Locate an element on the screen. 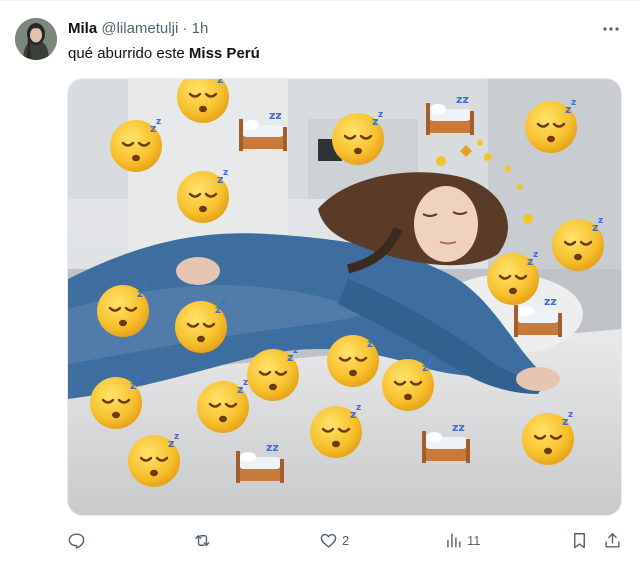 This screenshot has height=567, width=640. author-name: Mila is located at coordinates (82, 28).